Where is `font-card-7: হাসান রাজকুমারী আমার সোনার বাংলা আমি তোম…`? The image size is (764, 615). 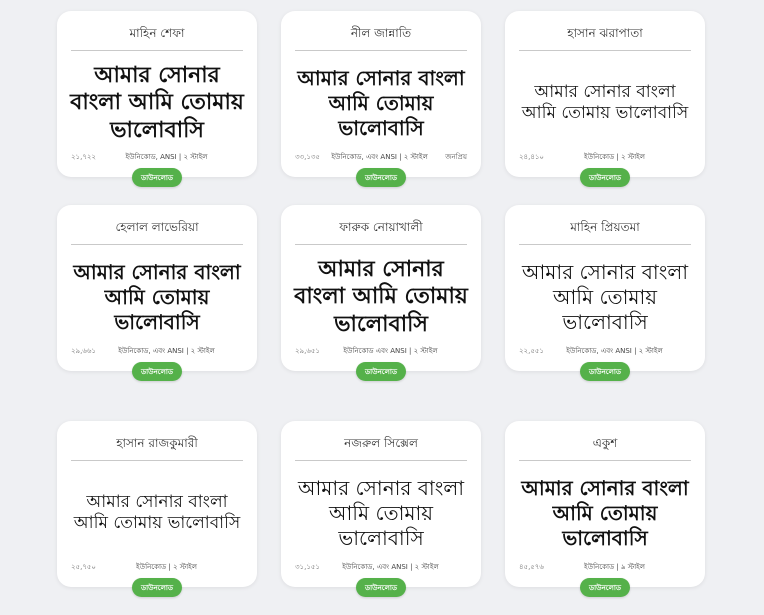
font-card-7: হাসান রাজকুমারী আমার সোনার বাংলা আমি তোম… is located at coordinates (157, 509).